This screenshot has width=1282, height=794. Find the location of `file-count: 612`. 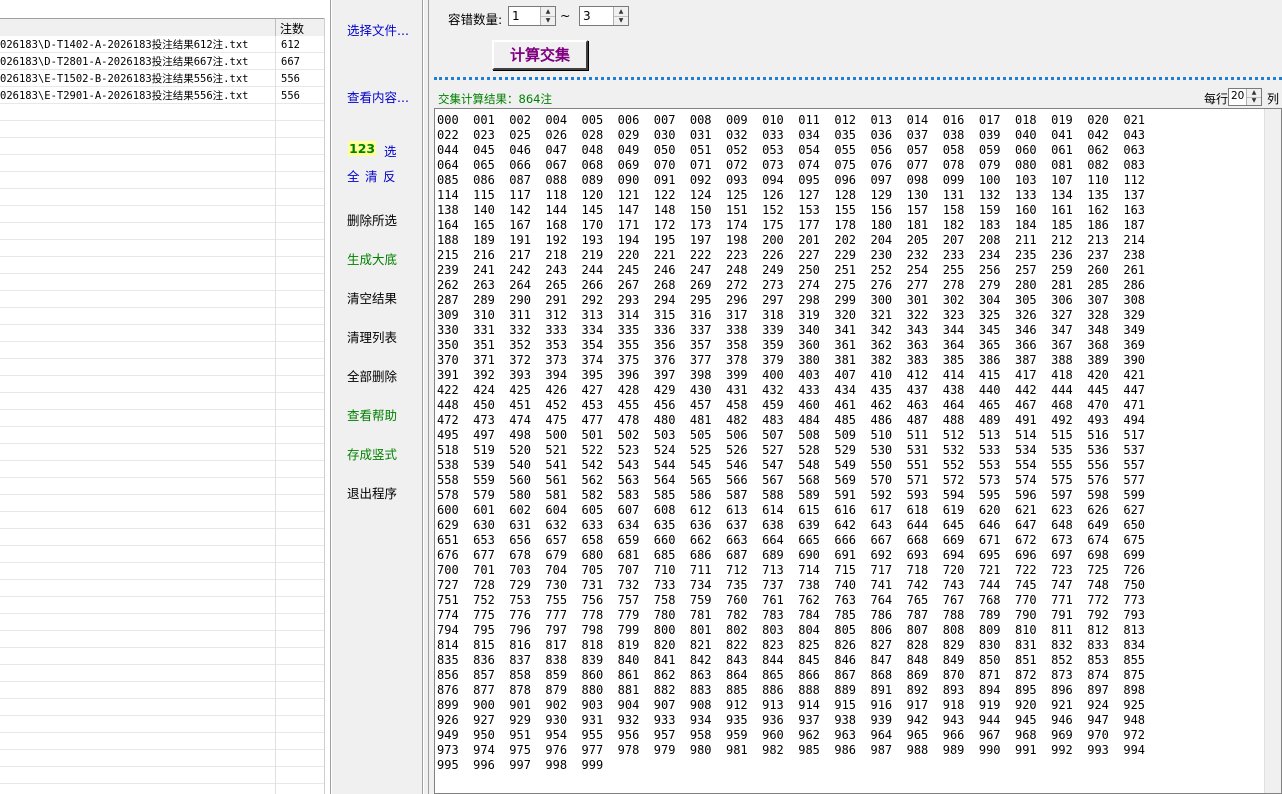

file-count: 612 is located at coordinates (290, 45).